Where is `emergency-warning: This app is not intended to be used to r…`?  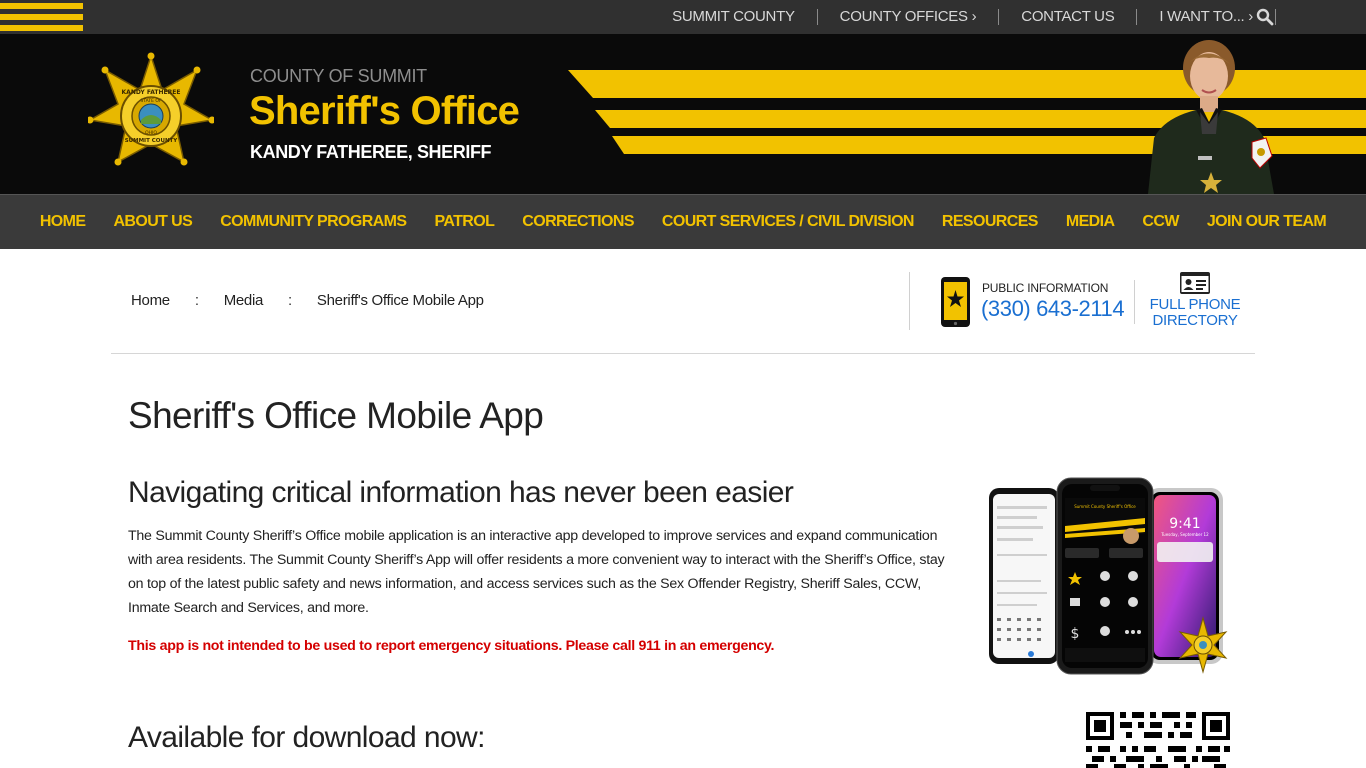
emergency-warning: This app is not intended to be used to r… is located at coordinates (451, 646).